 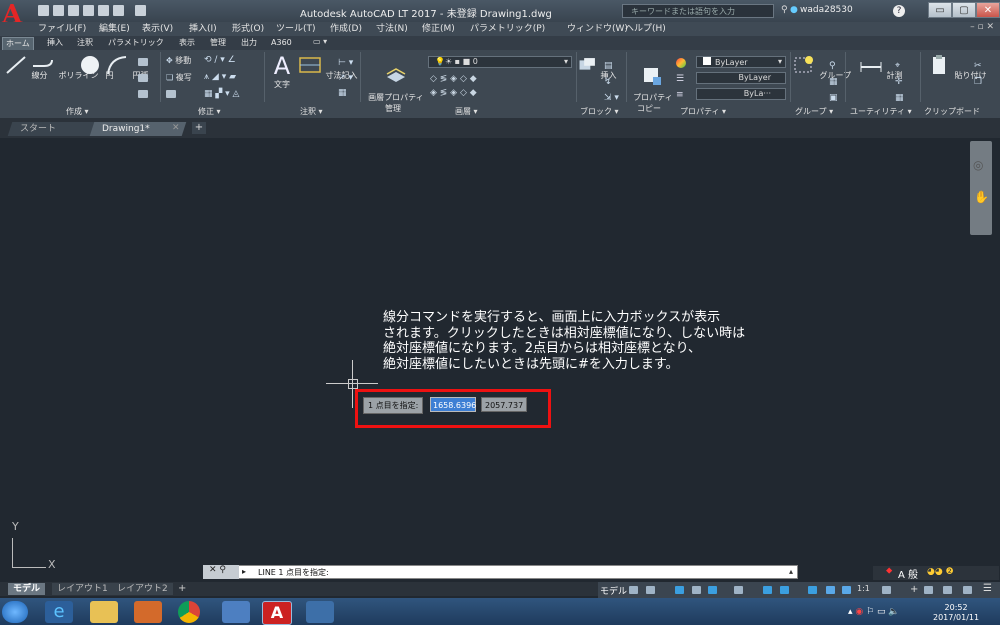 What do you see at coordinates (82, 589) in the screenshot?
I see `tab-layout1: レイアウト1` at bounding box center [82, 589].